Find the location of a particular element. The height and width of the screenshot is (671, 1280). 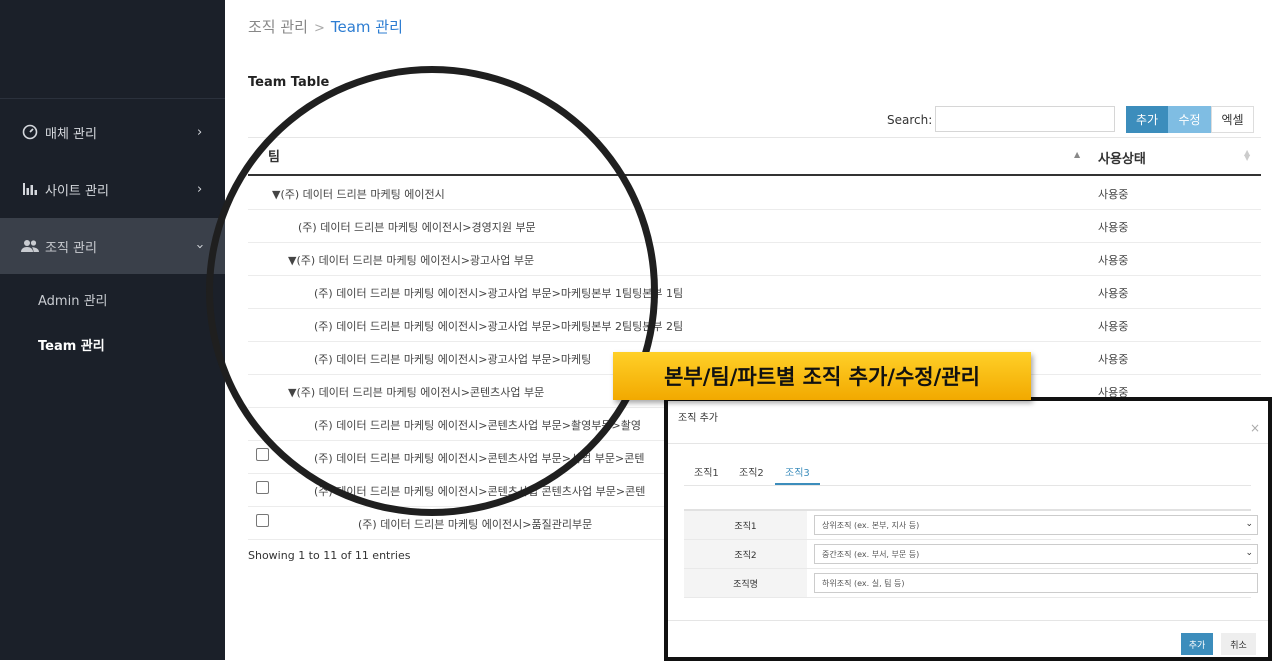

form-row-org2: 조직2 중간조직 (ex. 부서, 부문 등) ⌄ is located at coordinates (971, 554).